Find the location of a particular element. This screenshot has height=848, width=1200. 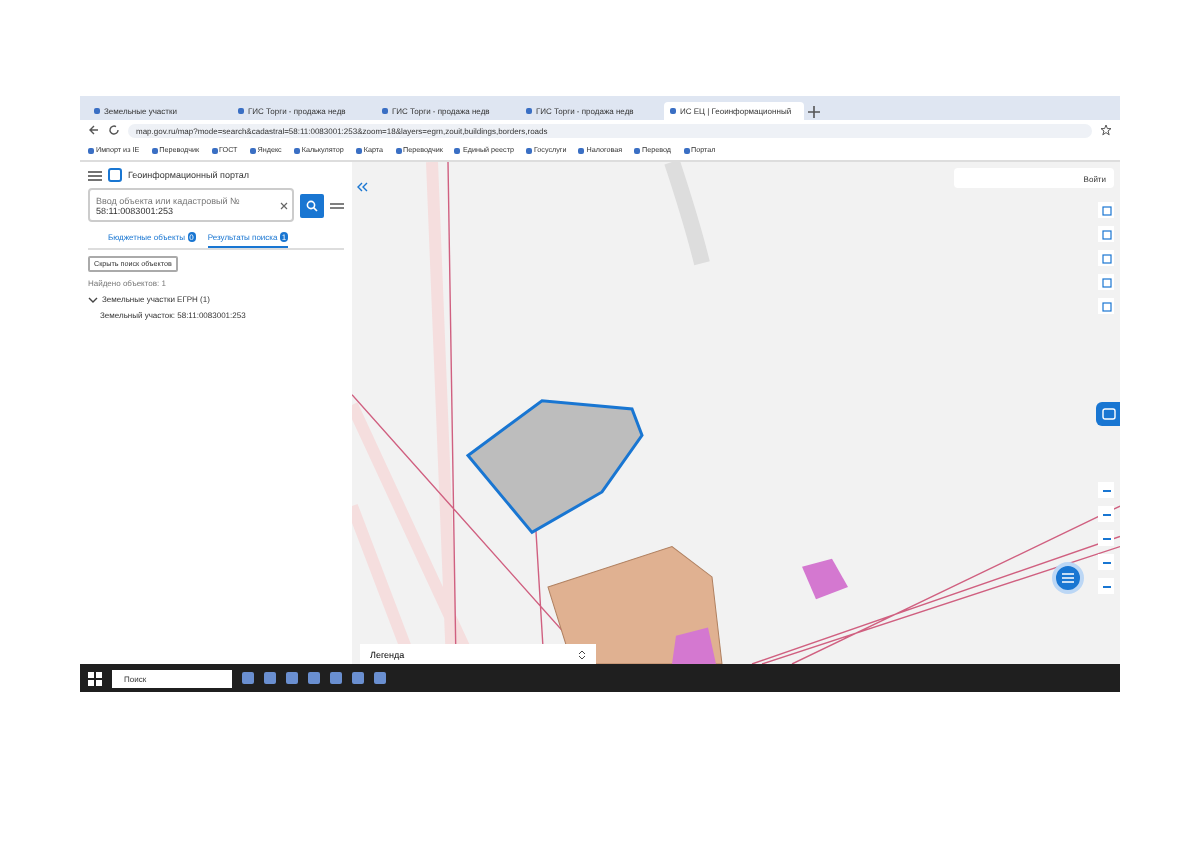

star-icon is located at coordinates (1106, 130).